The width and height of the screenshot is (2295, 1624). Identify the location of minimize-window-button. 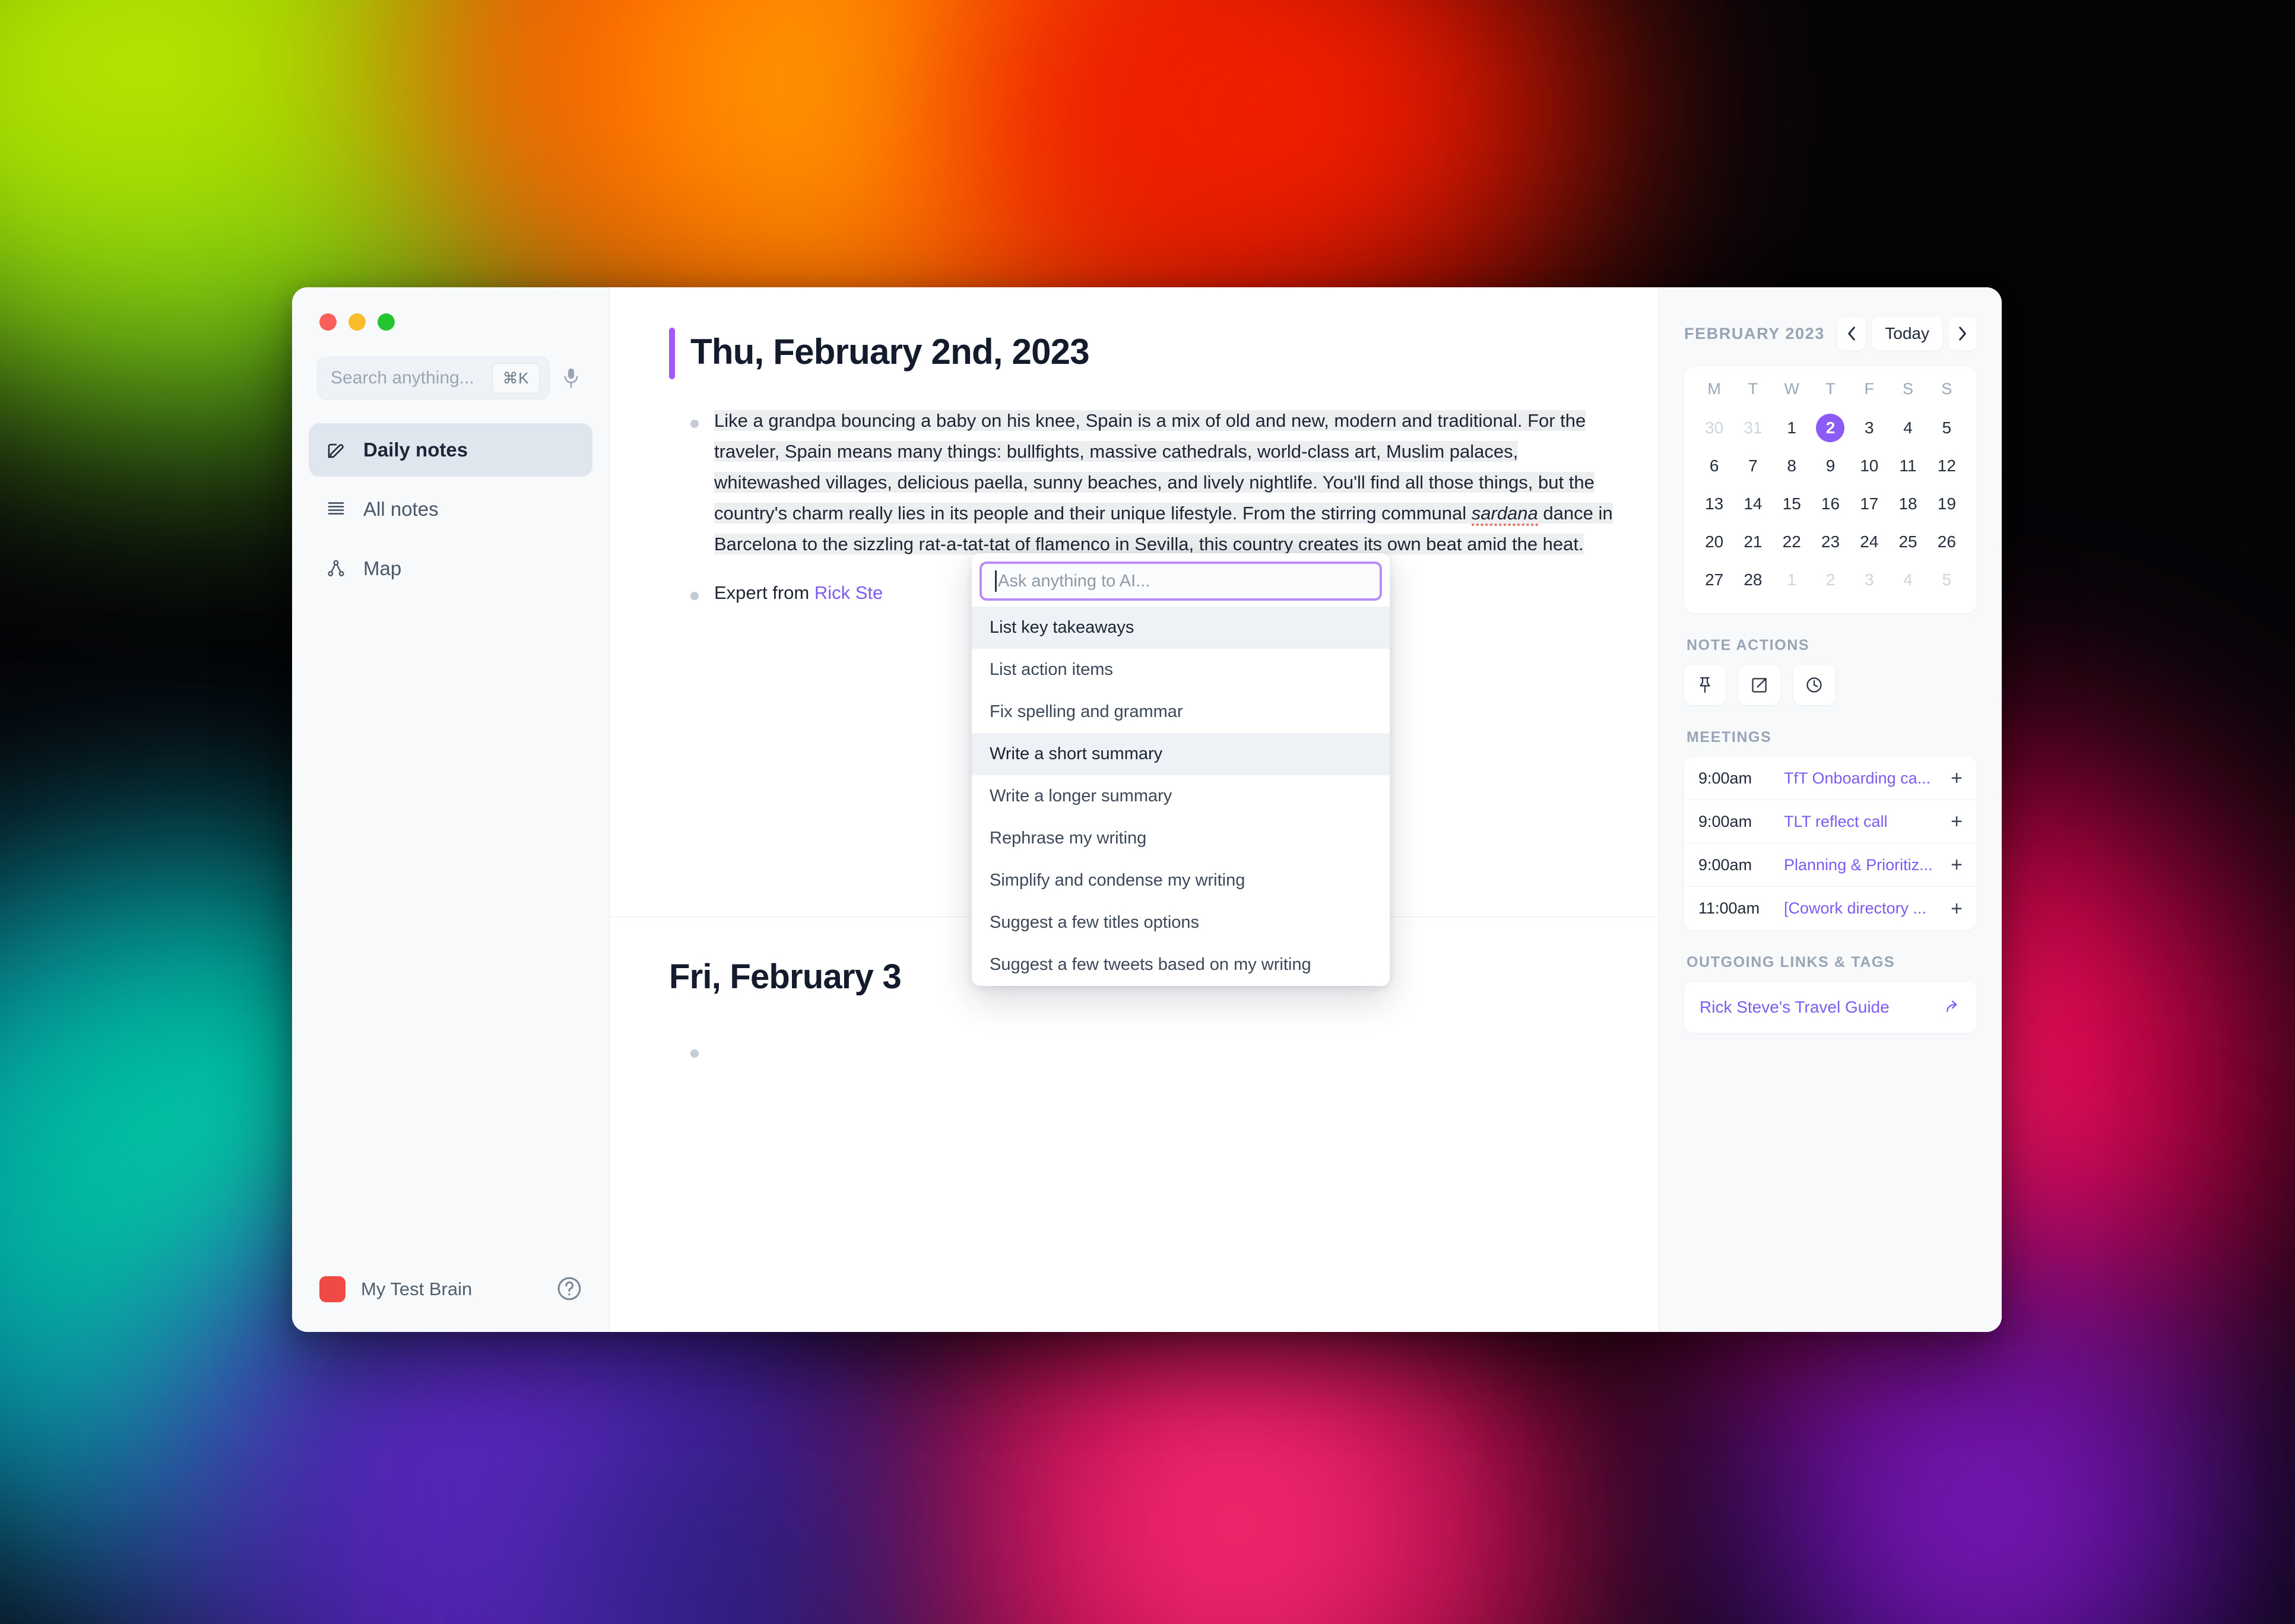
(357, 322).